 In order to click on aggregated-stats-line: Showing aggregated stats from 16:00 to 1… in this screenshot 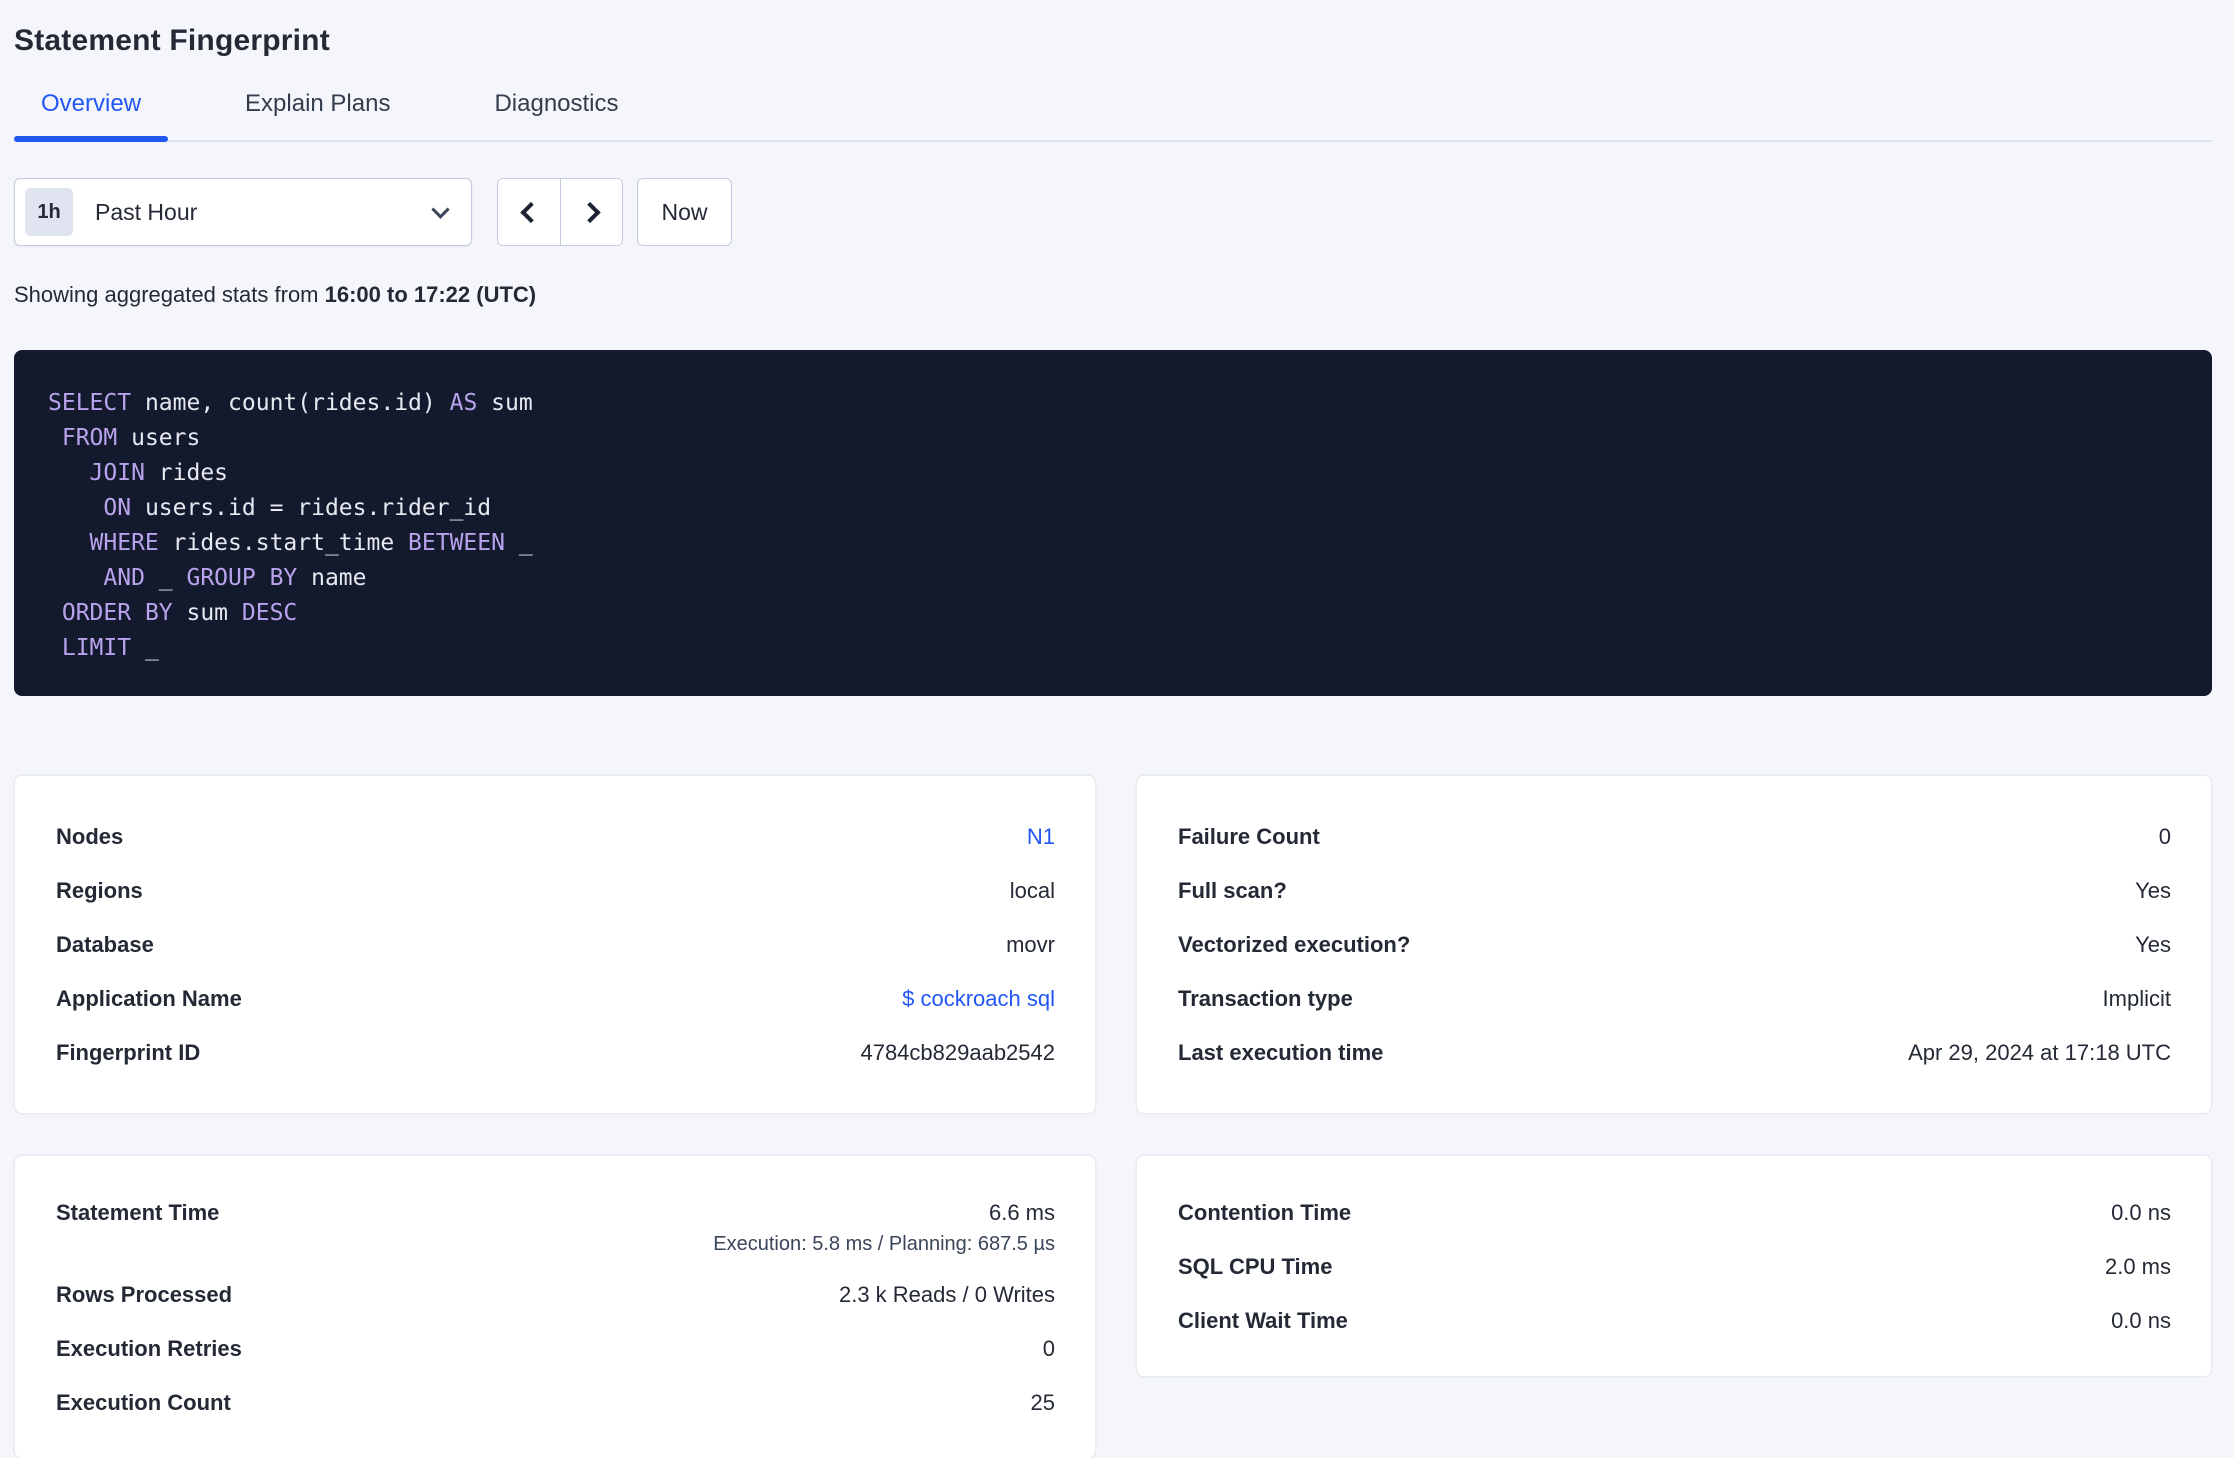, I will do `click(1113, 295)`.